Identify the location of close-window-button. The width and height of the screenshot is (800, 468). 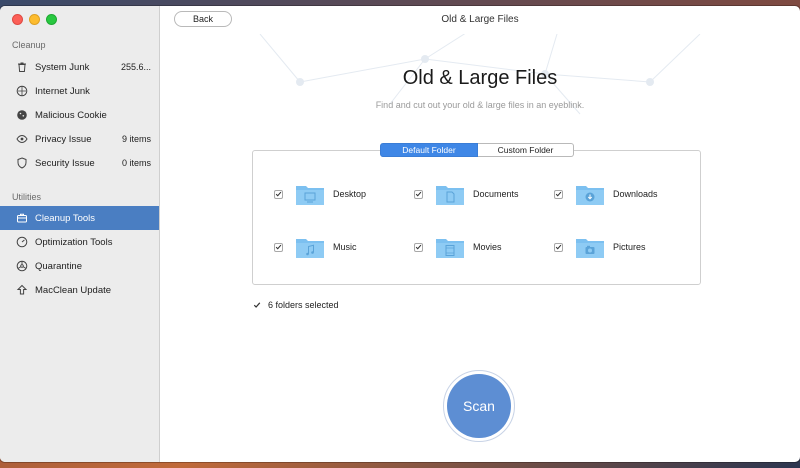
(17, 19).